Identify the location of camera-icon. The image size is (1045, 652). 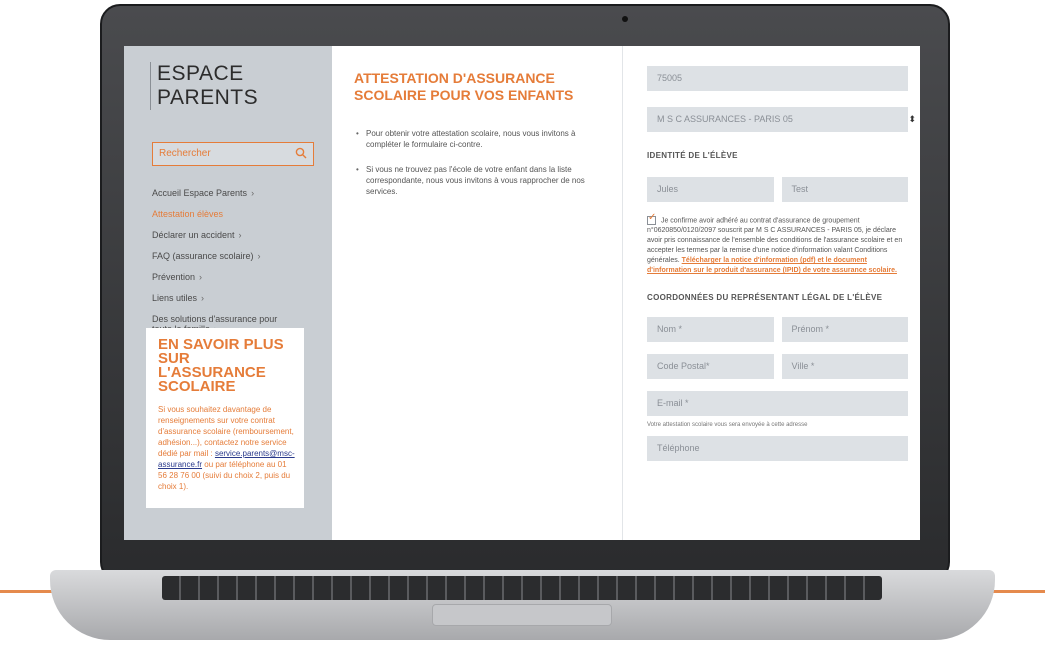
(625, 19).